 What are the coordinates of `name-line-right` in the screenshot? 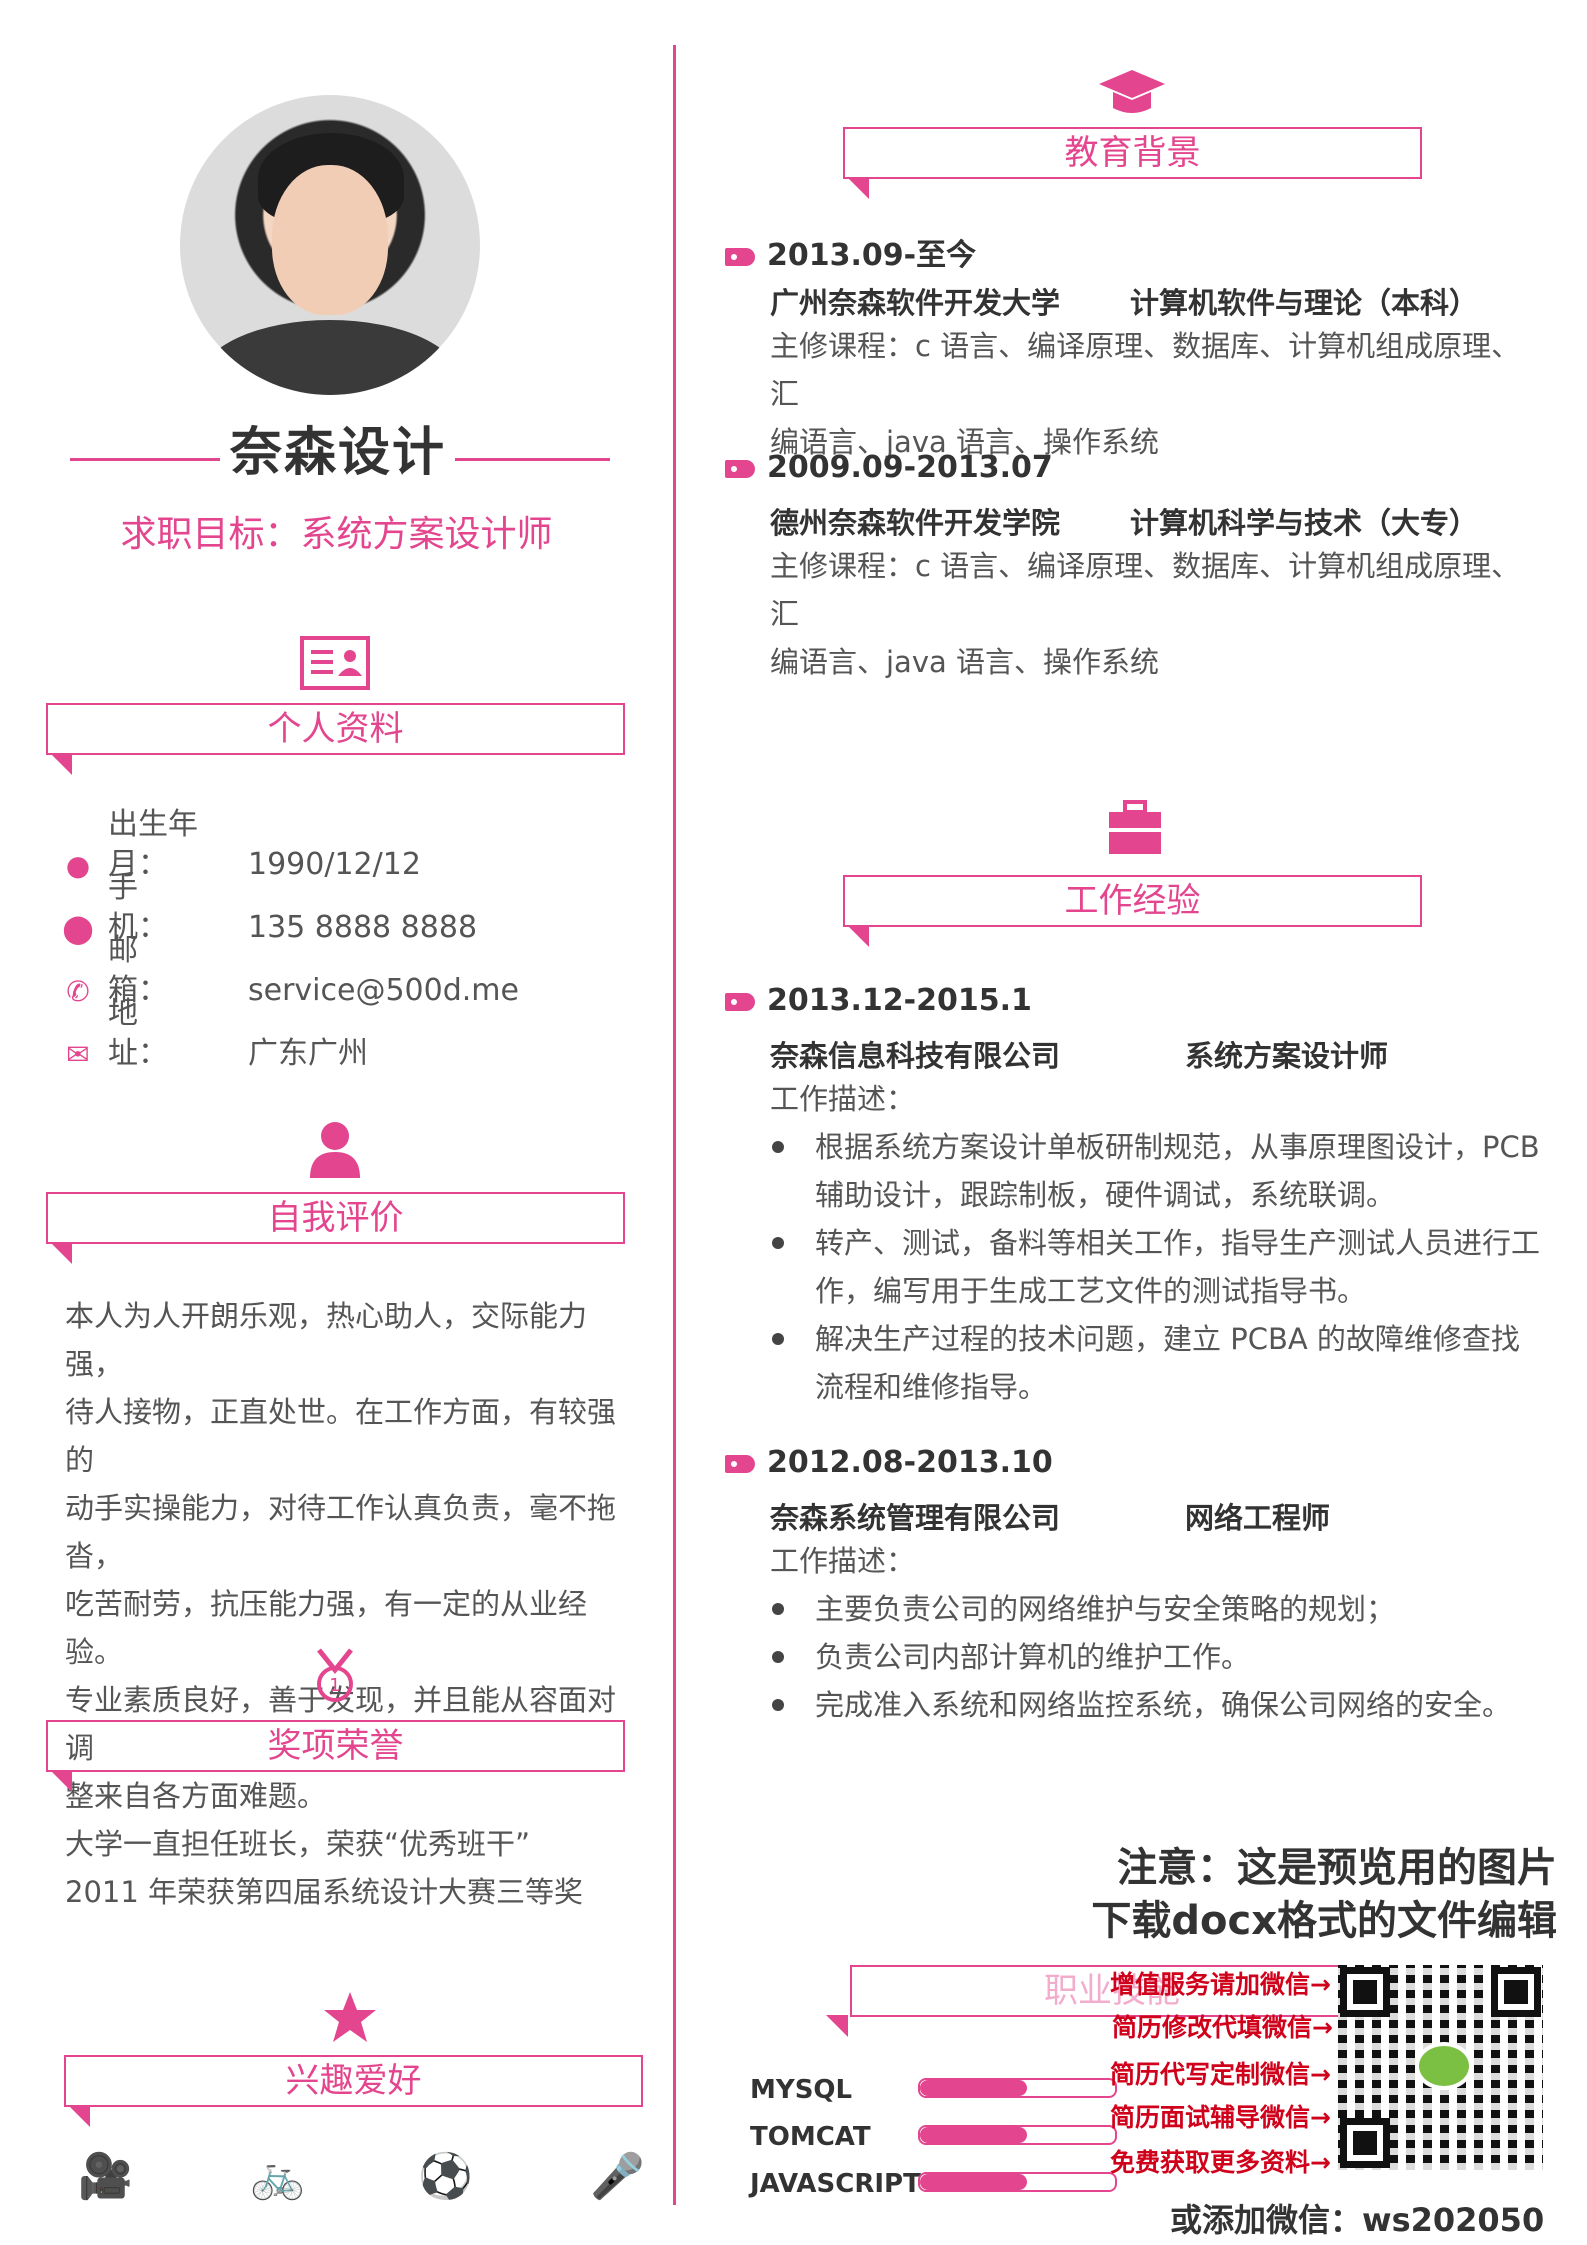 It's located at (532, 459).